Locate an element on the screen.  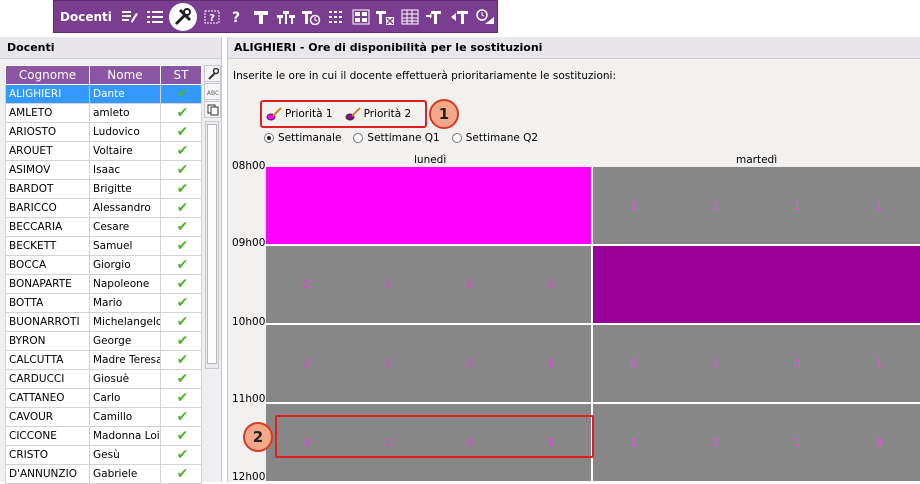
scrollbar-thumb is located at coordinates (212, 244).